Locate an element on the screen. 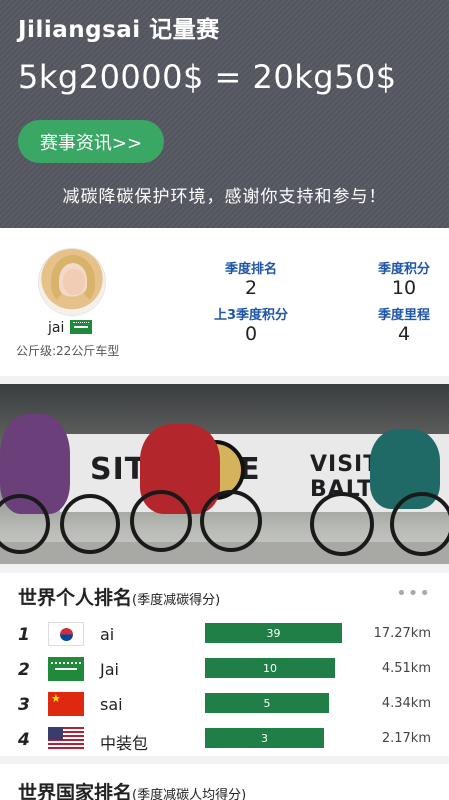 The height and width of the screenshot is (800, 449). rank-distance: 17.27km is located at coordinates (402, 633).